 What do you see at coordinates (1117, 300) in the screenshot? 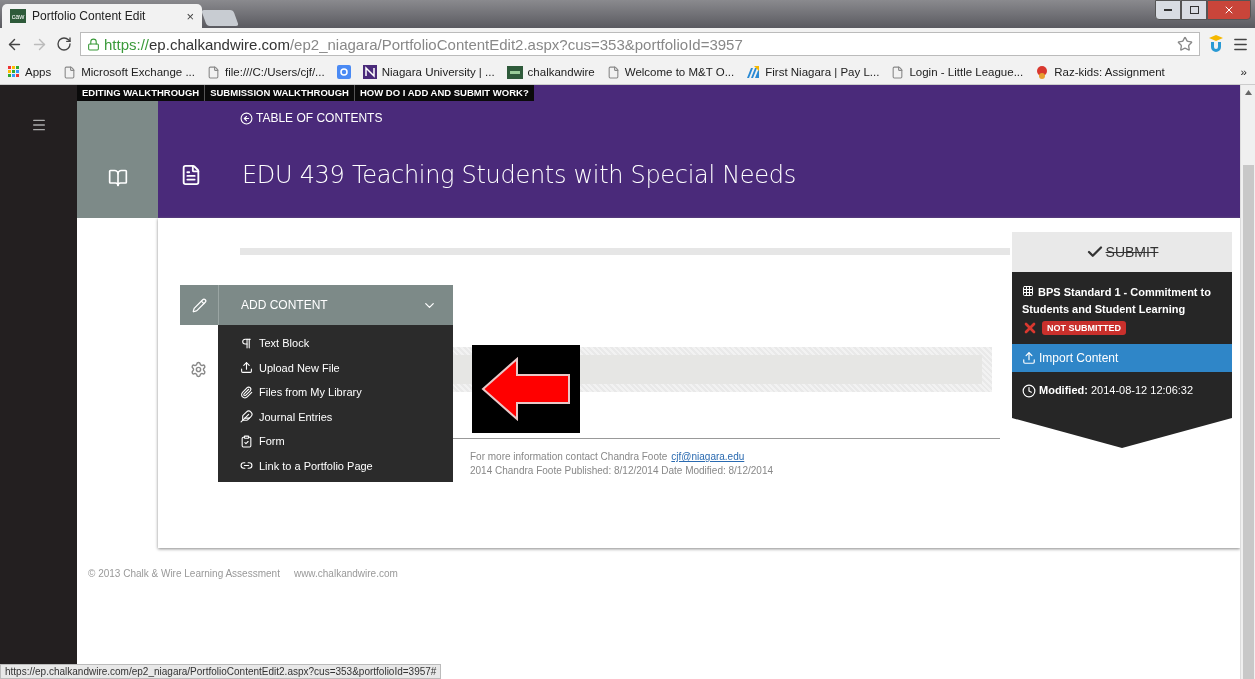
I see `standard-title: BPS Standard 1 - Commitment to Students and Student Learning` at bounding box center [1117, 300].